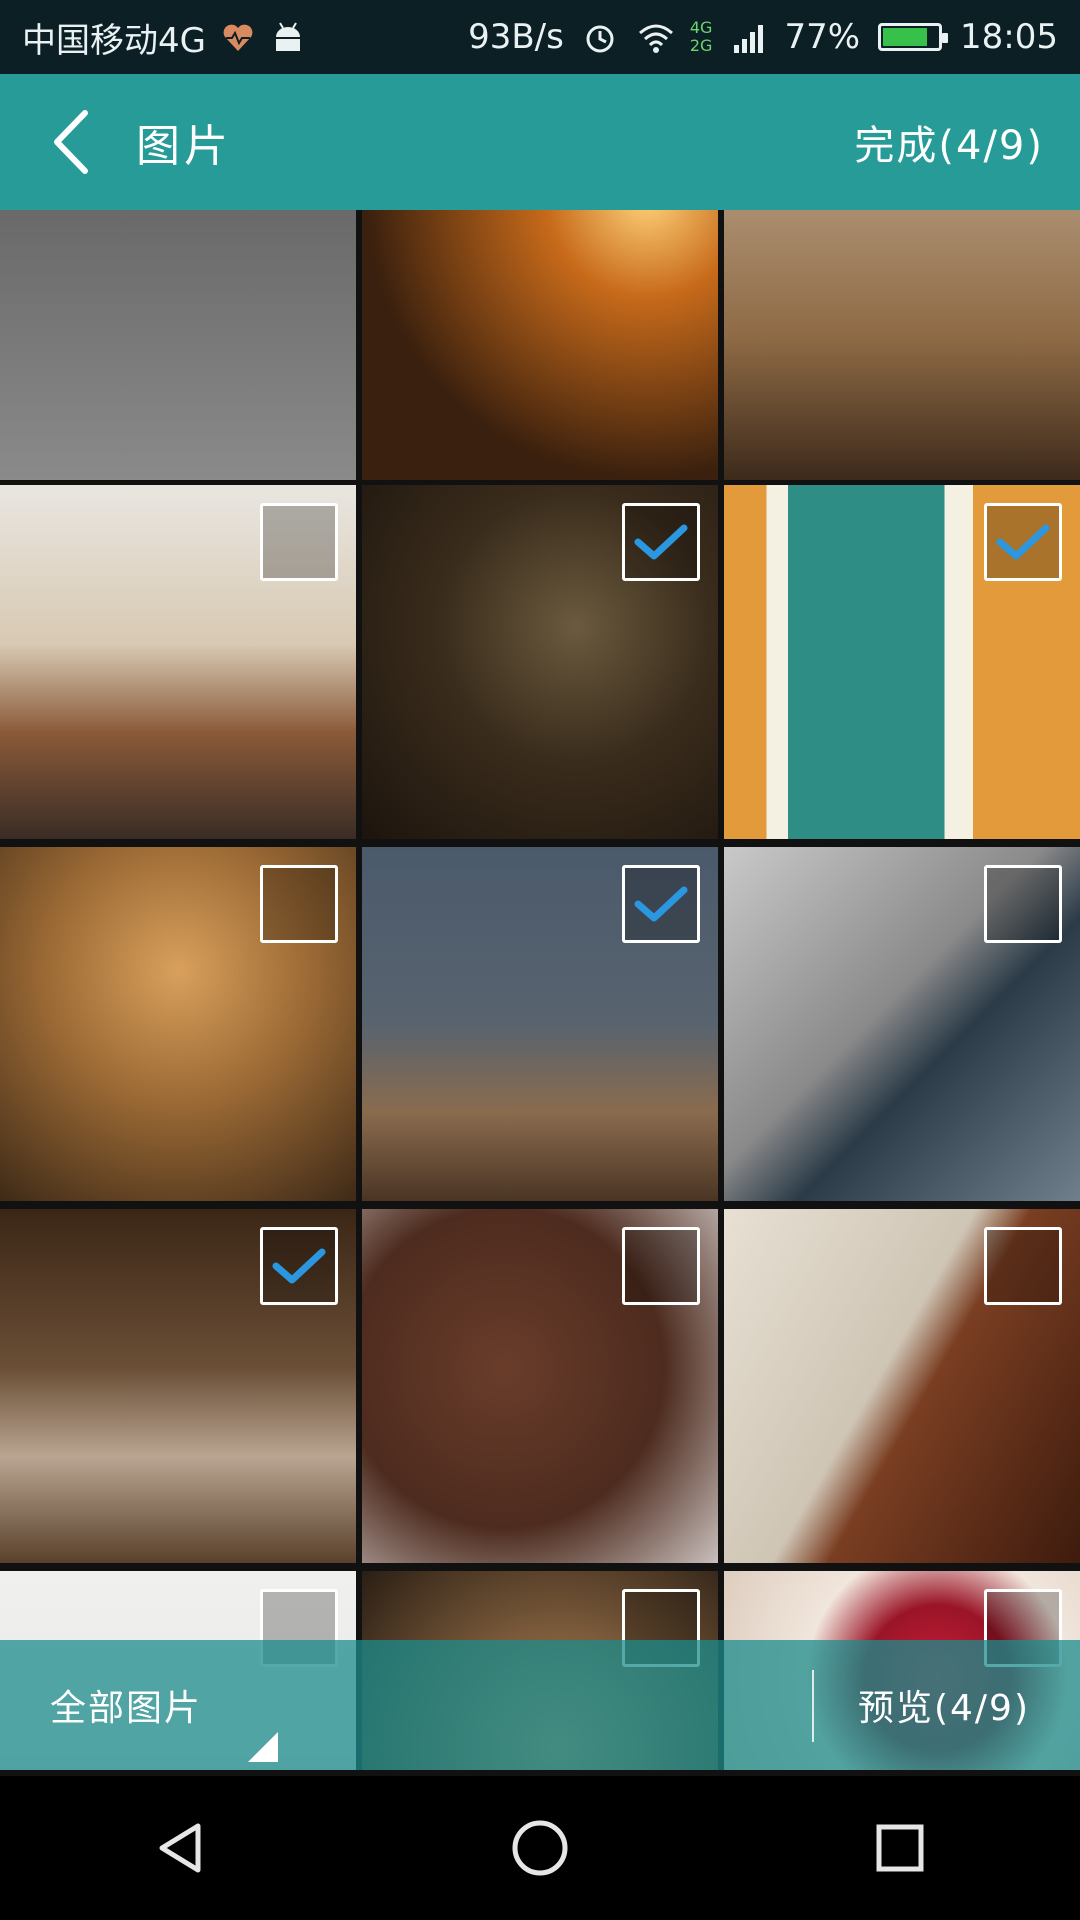 The width and height of the screenshot is (1080, 1920). I want to click on system-nav-bar, so click(540, 1848).